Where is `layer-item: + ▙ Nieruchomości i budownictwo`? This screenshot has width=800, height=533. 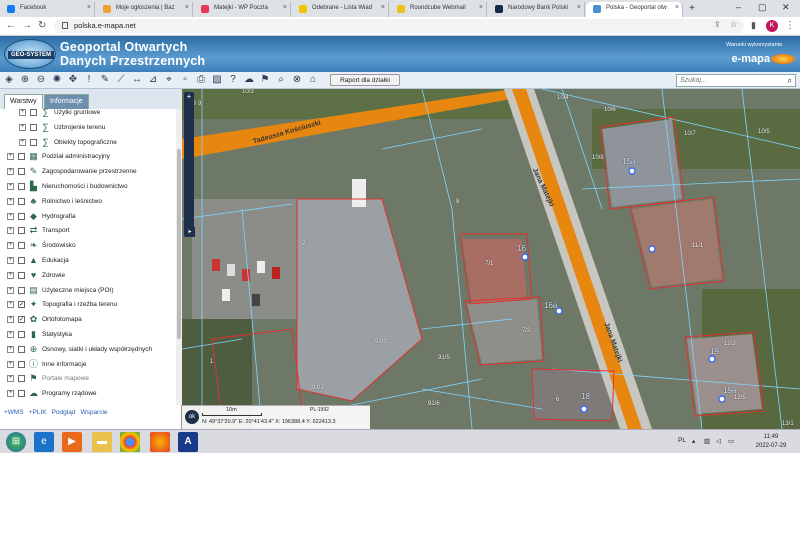 layer-item: + ▙ Nieruchomości i budownictwo is located at coordinates (88, 187).